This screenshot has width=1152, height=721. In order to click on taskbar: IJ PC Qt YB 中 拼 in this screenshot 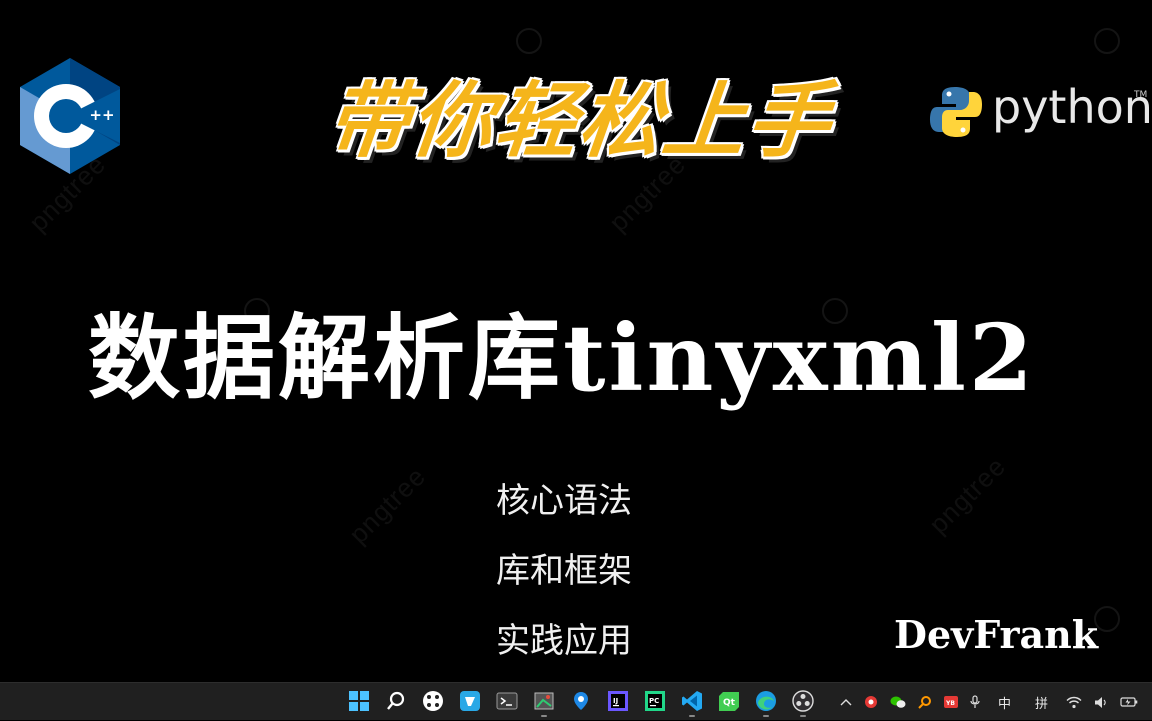, I will do `click(576, 701)`.